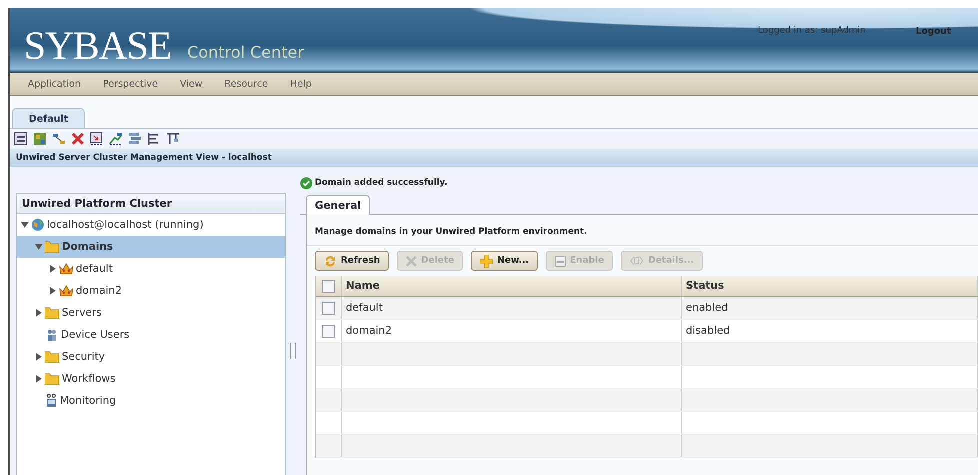  What do you see at coordinates (560, 261) in the screenshot?
I see `enable-icon` at bounding box center [560, 261].